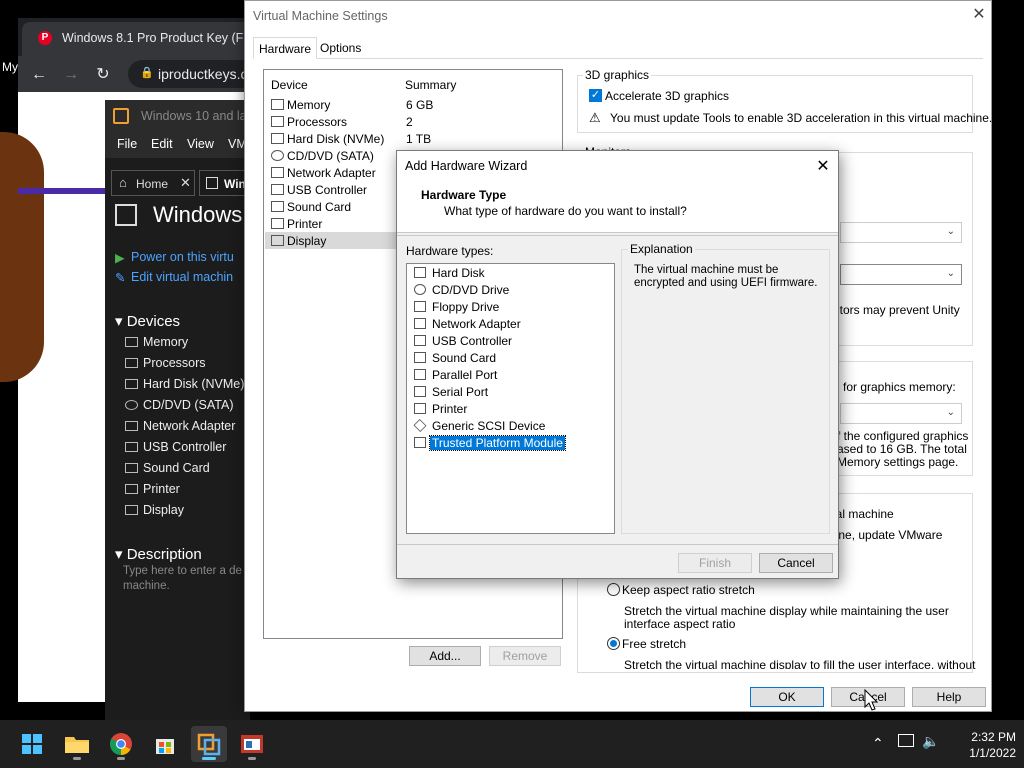 The image size is (1024, 768). Describe the element at coordinates (165, 744) in the screenshot. I see `store-icon` at that location.